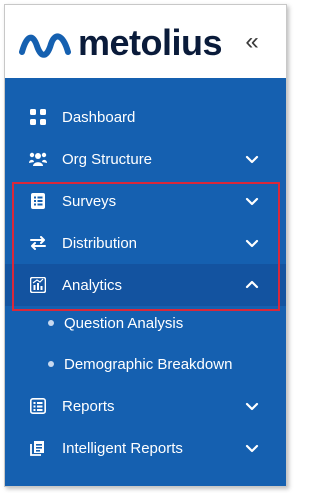 The height and width of the screenshot is (493, 320). What do you see at coordinates (145, 201) in the screenshot?
I see `nav-item-surveys: Surveys` at bounding box center [145, 201].